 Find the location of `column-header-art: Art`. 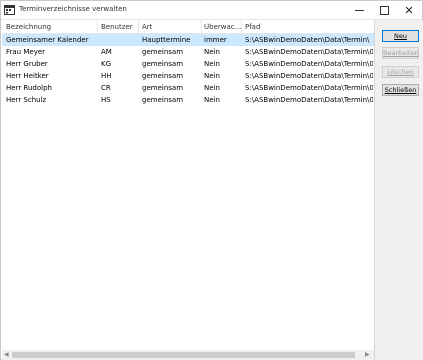

column-header-art: Art is located at coordinates (147, 27).